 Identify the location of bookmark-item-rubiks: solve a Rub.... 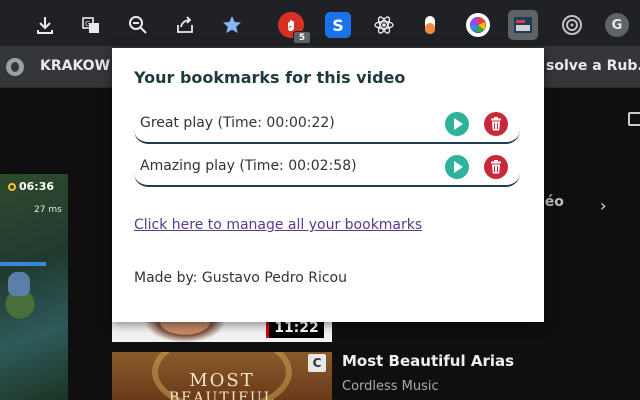
(593, 66).